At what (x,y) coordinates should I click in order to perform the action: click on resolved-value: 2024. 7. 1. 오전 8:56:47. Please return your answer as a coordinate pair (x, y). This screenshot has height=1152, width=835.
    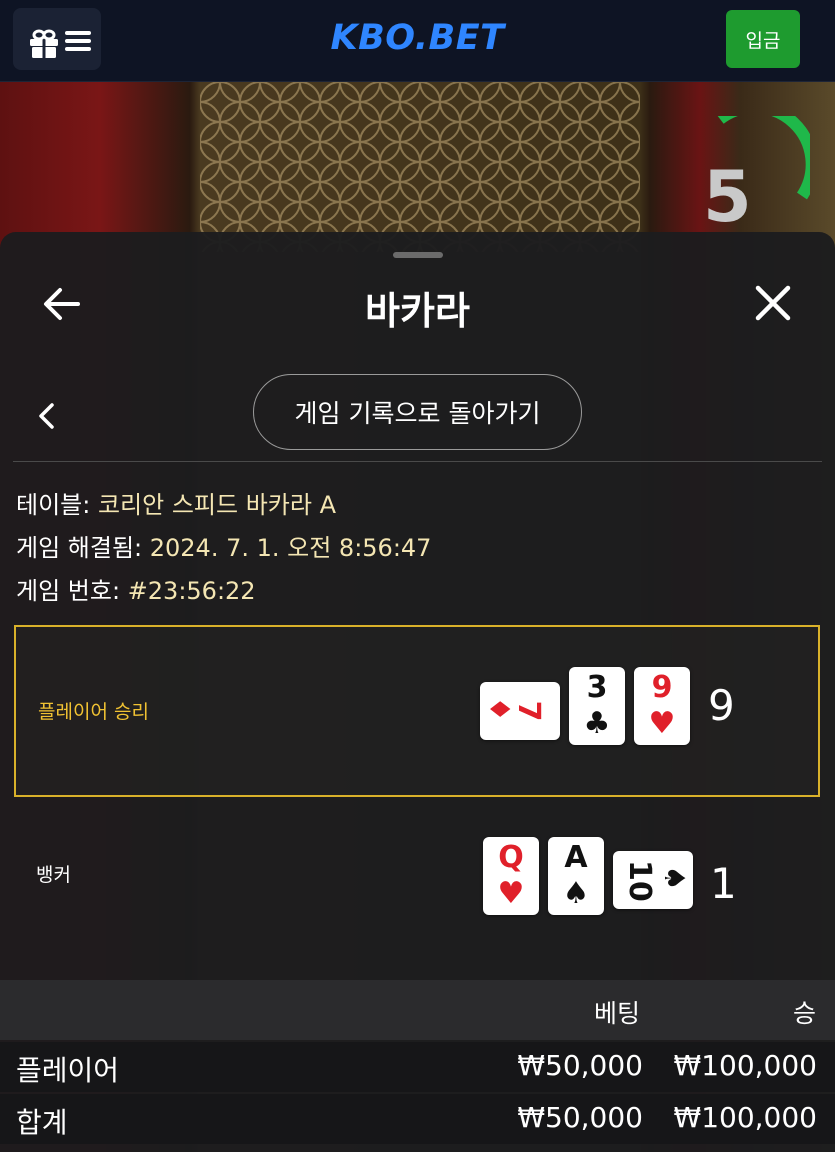
    Looking at the image, I should click on (290, 548).